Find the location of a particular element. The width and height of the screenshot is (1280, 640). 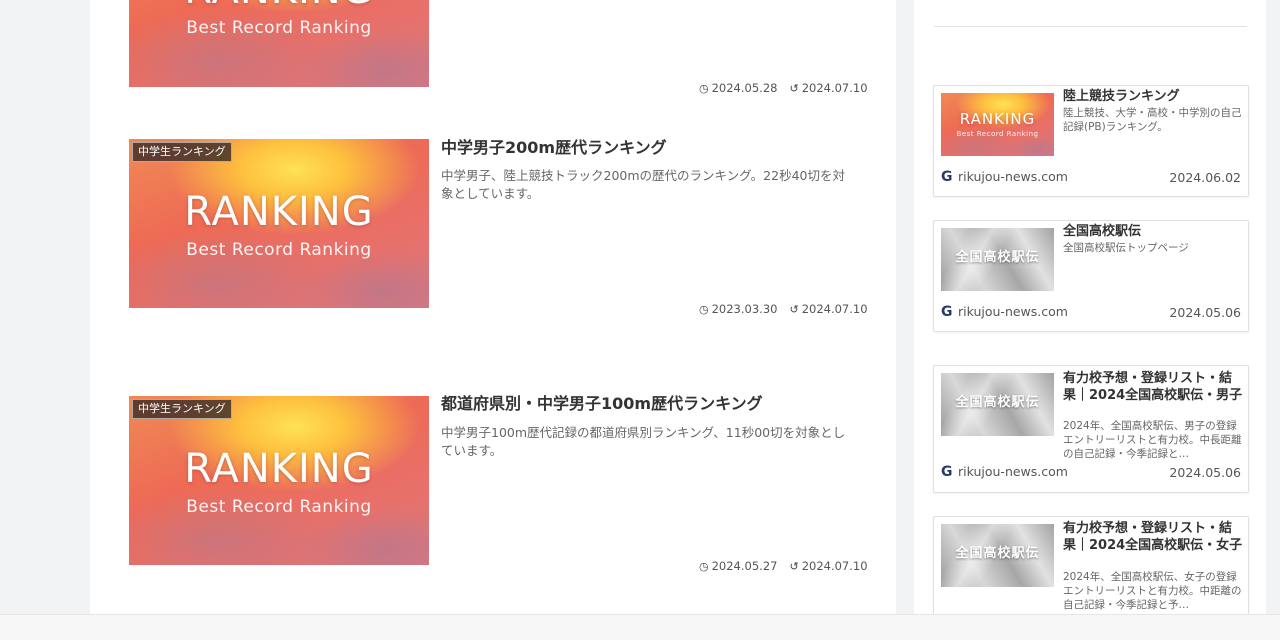

article-title: 都道府県別・中学男子100m歴代ランキング is located at coordinates (602, 404).